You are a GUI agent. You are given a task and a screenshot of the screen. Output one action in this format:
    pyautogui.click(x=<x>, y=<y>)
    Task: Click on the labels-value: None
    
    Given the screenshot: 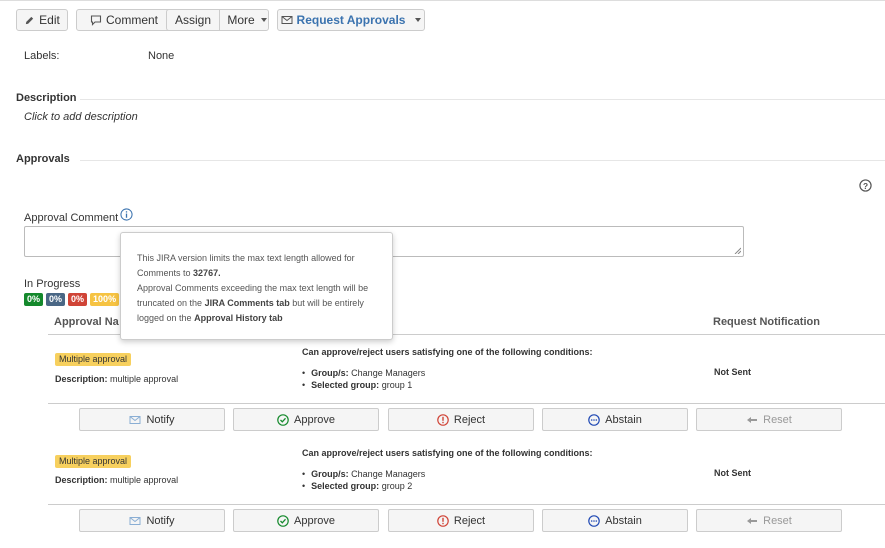 What is the action you would take?
    pyautogui.click(x=161, y=56)
    